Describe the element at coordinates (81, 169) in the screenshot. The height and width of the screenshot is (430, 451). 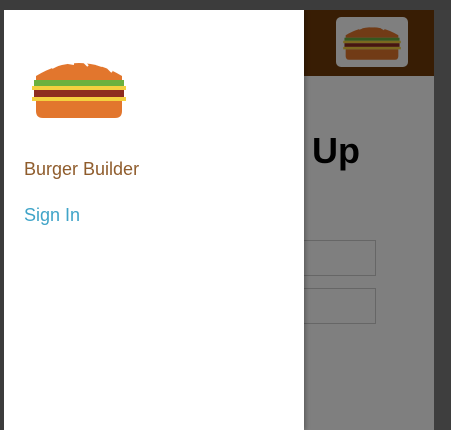
I see `nav-item-burger-builder: Burger Builder` at that location.